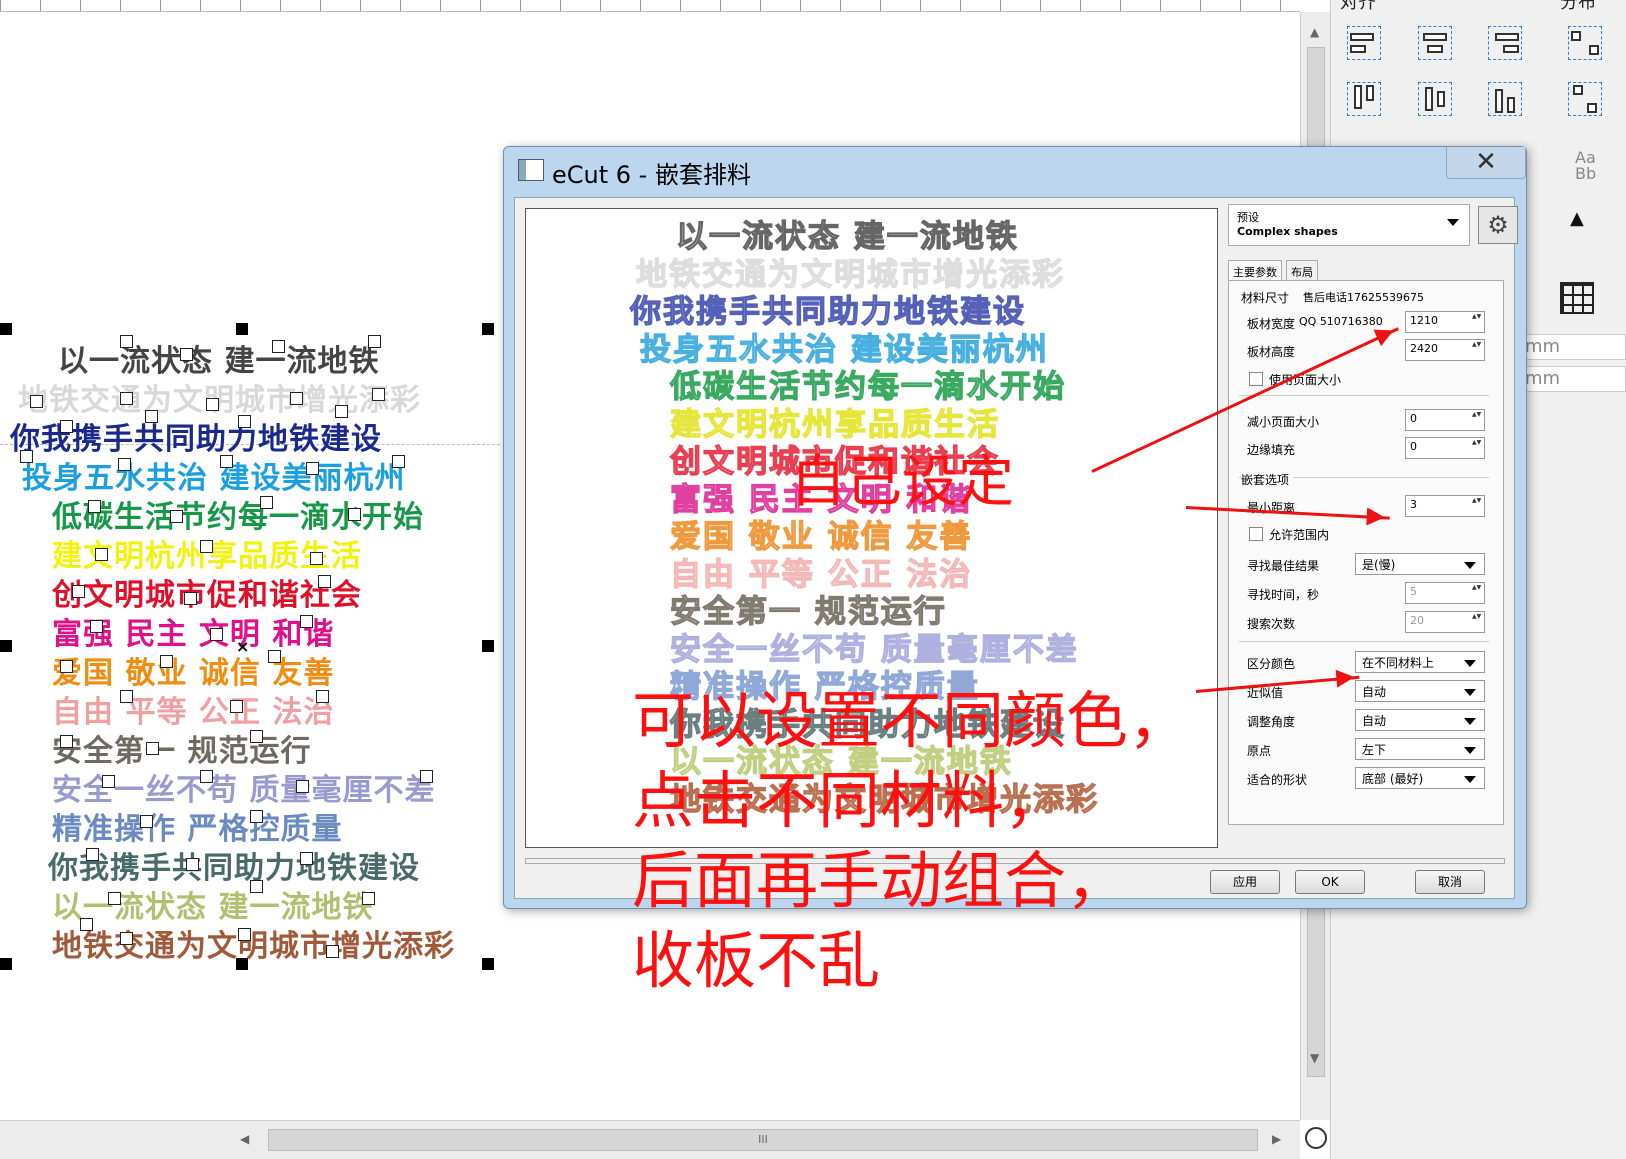 The height and width of the screenshot is (1159, 1626). Describe the element at coordinates (193, 709) in the screenshot. I see `canvas-text-line: 自由 平等 公正 法治` at that location.